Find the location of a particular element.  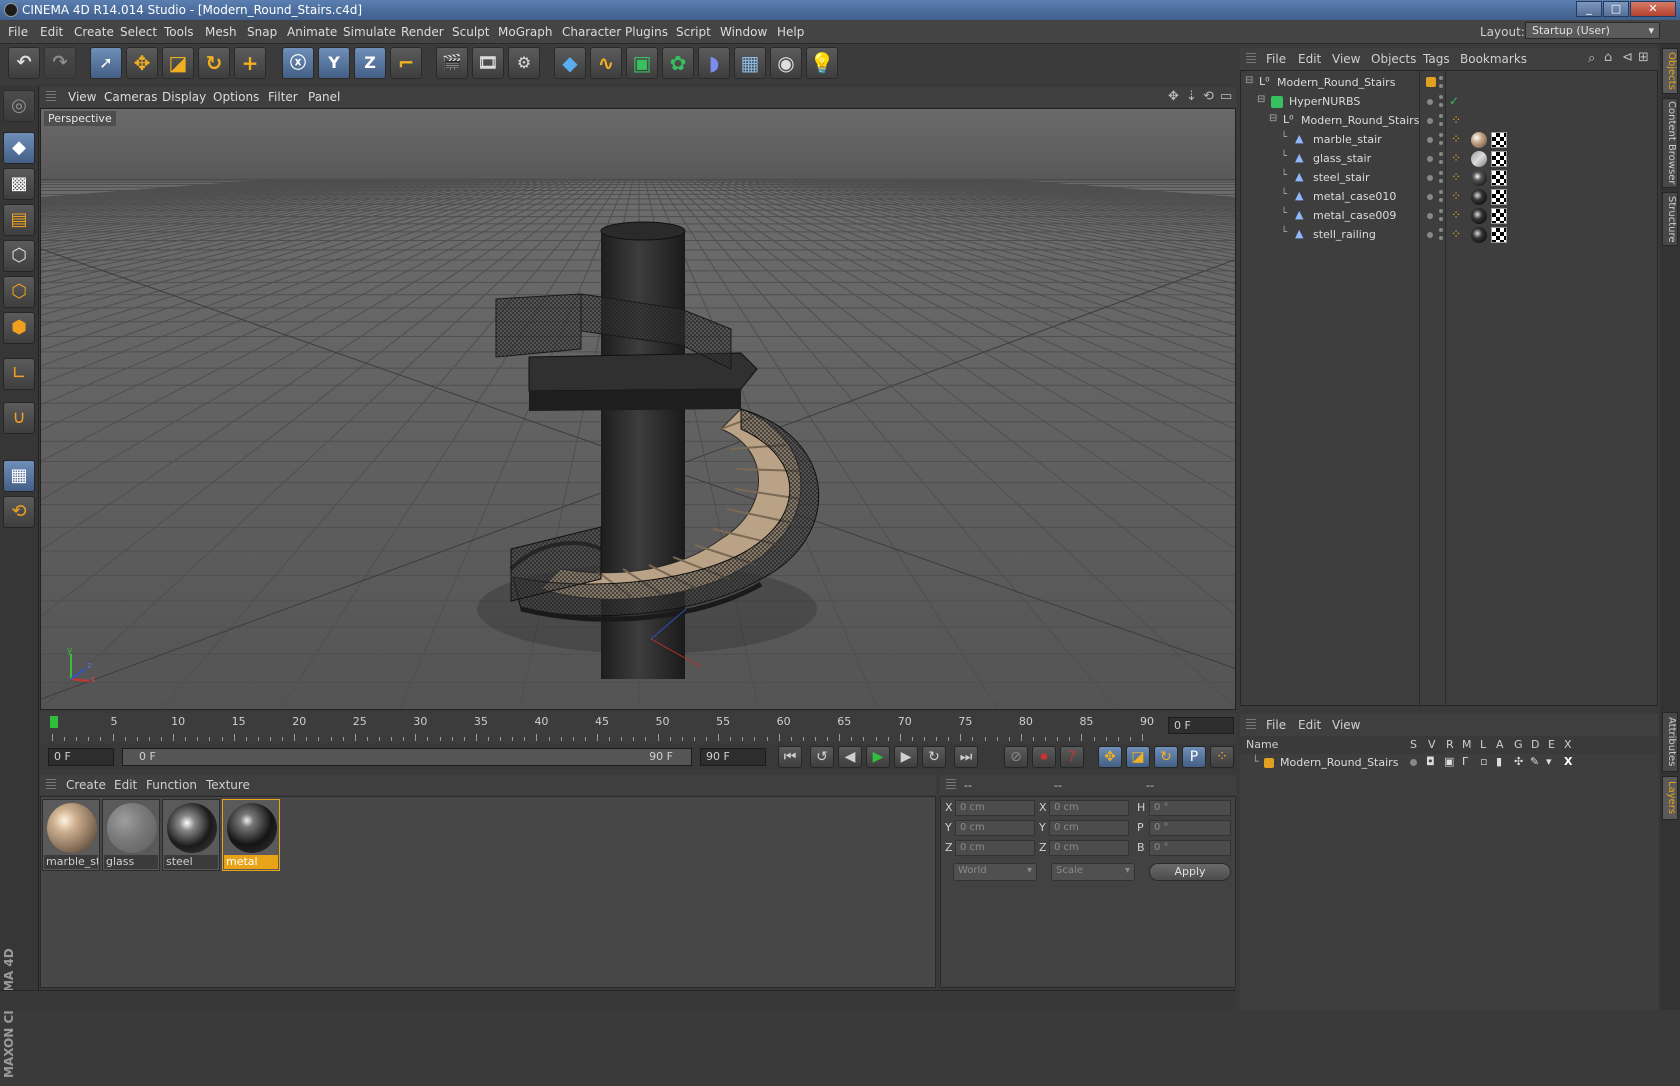

y-axis-icon: Y is located at coordinates (334, 63).